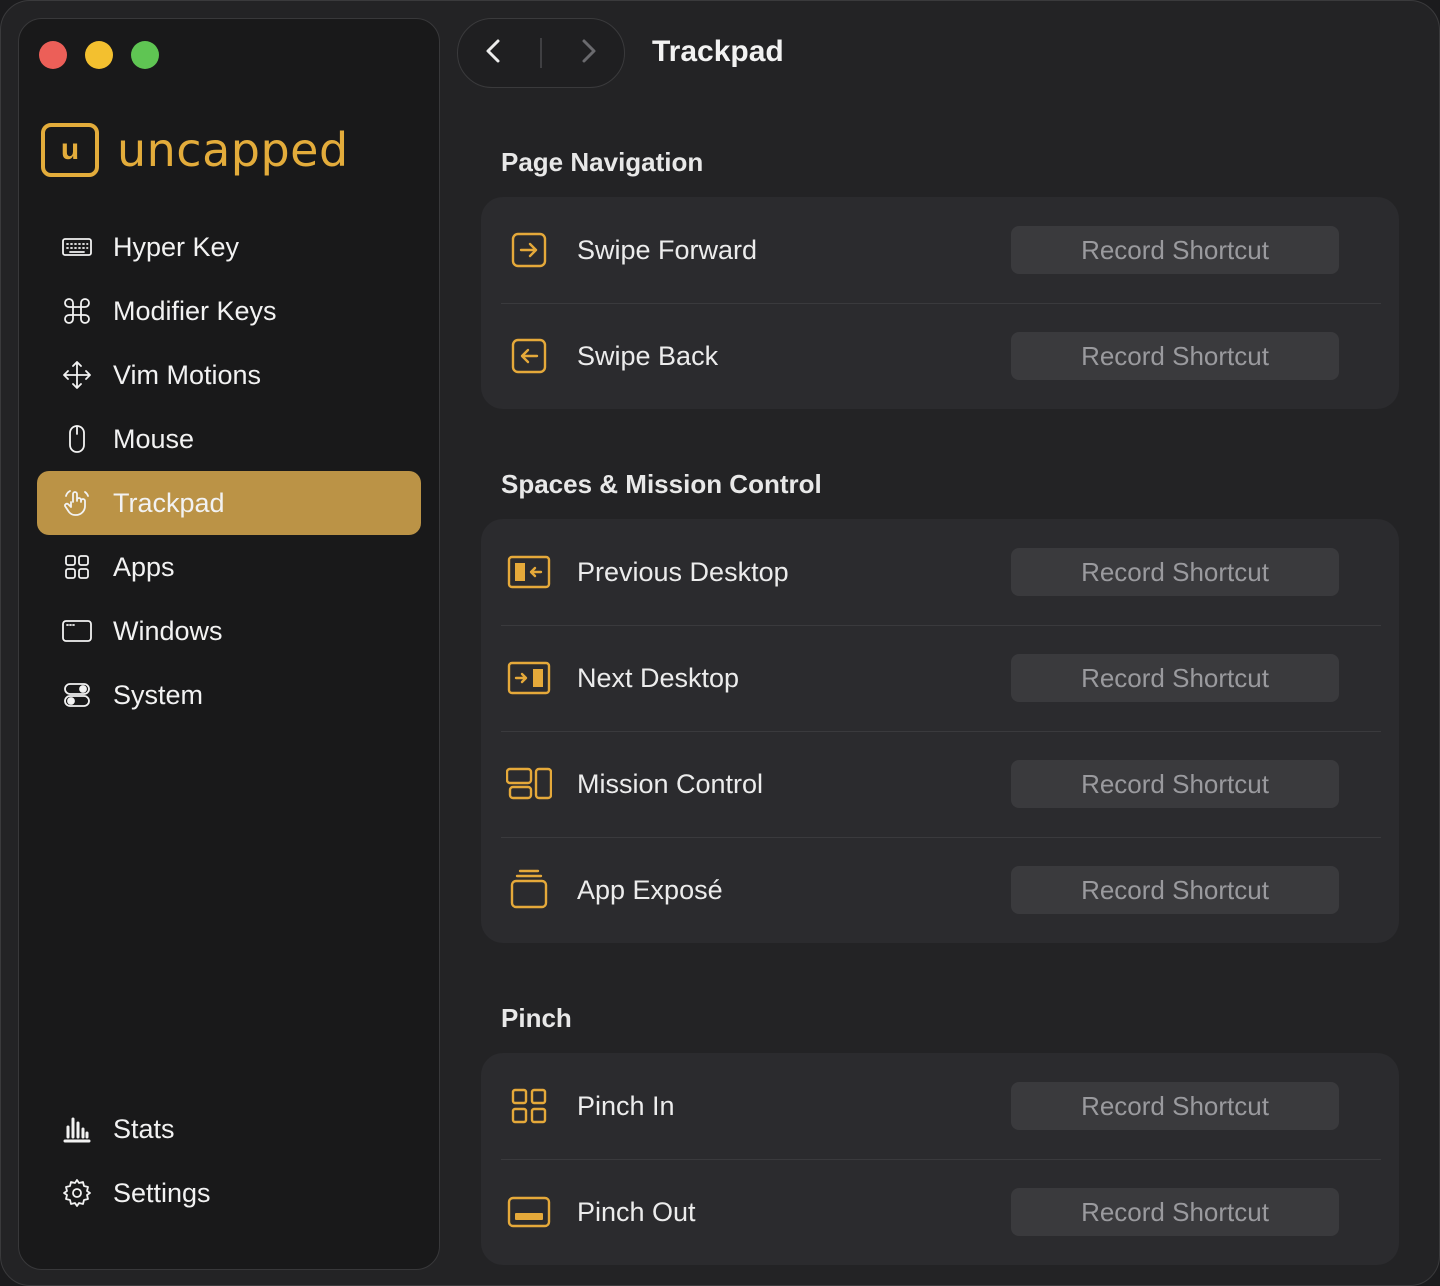 The width and height of the screenshot is (1440, 1286). What do you see at coordinates (940, 572) in the screenshot?
I see `setting-row: Previous Desktop Record Shortcut` at bounding box center [940, 572].